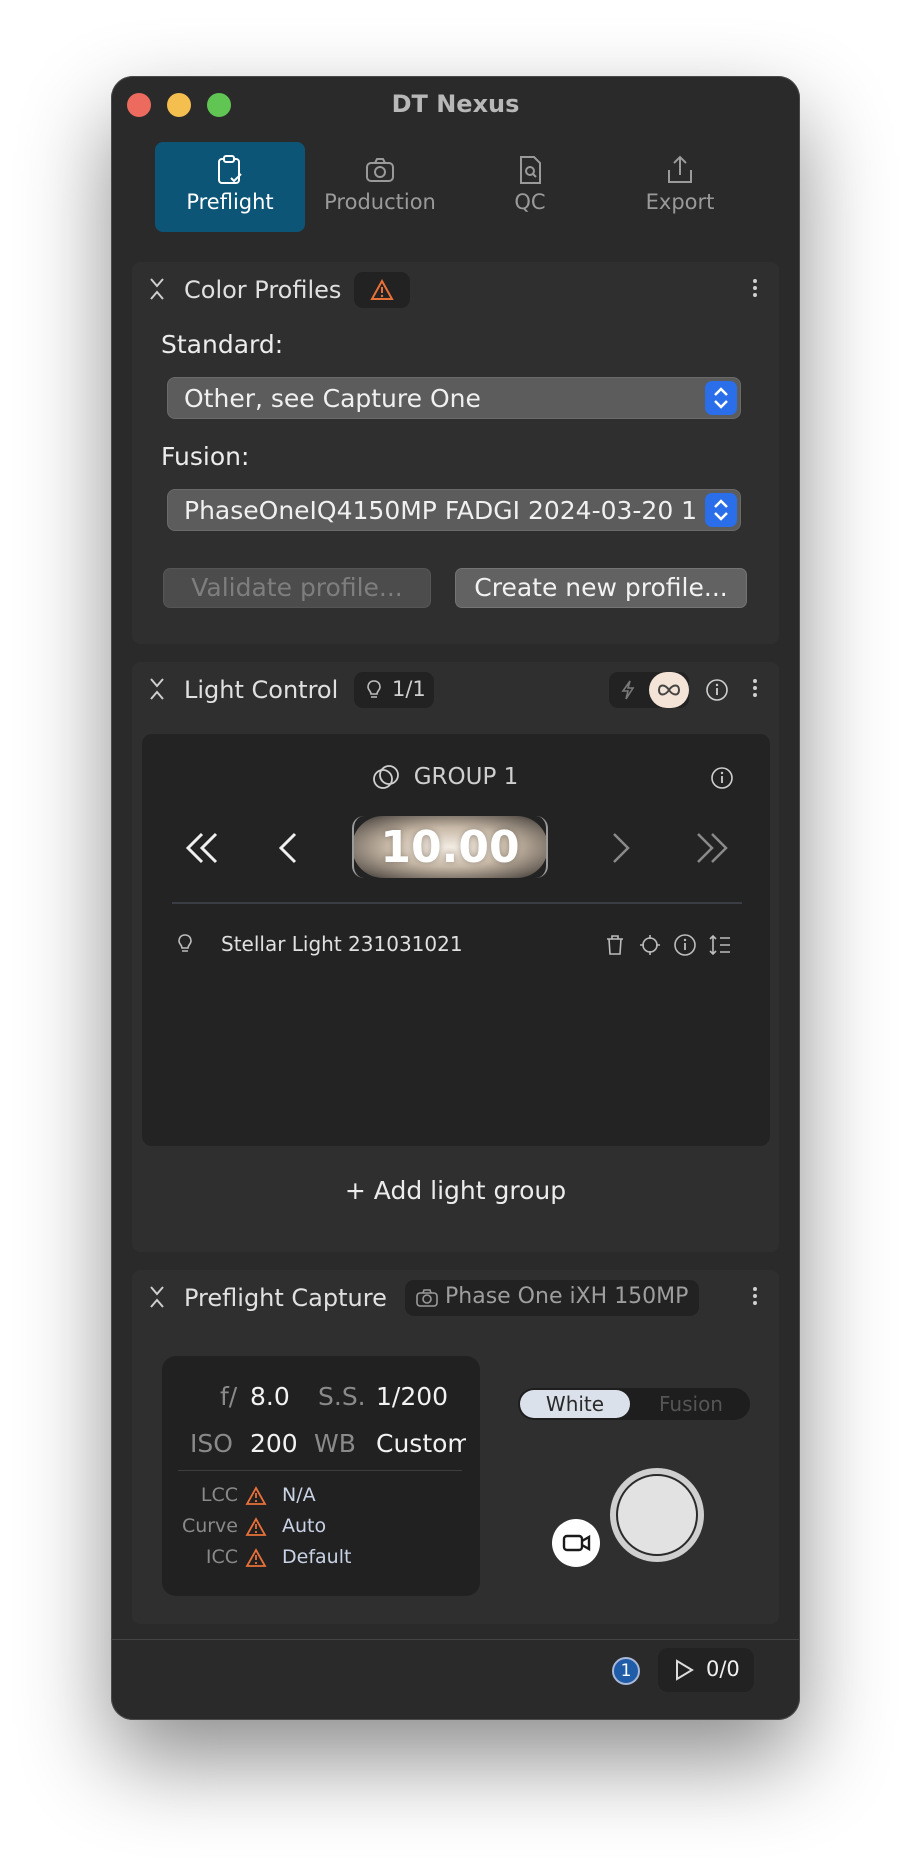 The height and width of the screenshot is (1870, 912). What do you see at coordinates (222, 344) in the screenshot?
I see `standard-label: Standard:` at bounding box center [222, 344].